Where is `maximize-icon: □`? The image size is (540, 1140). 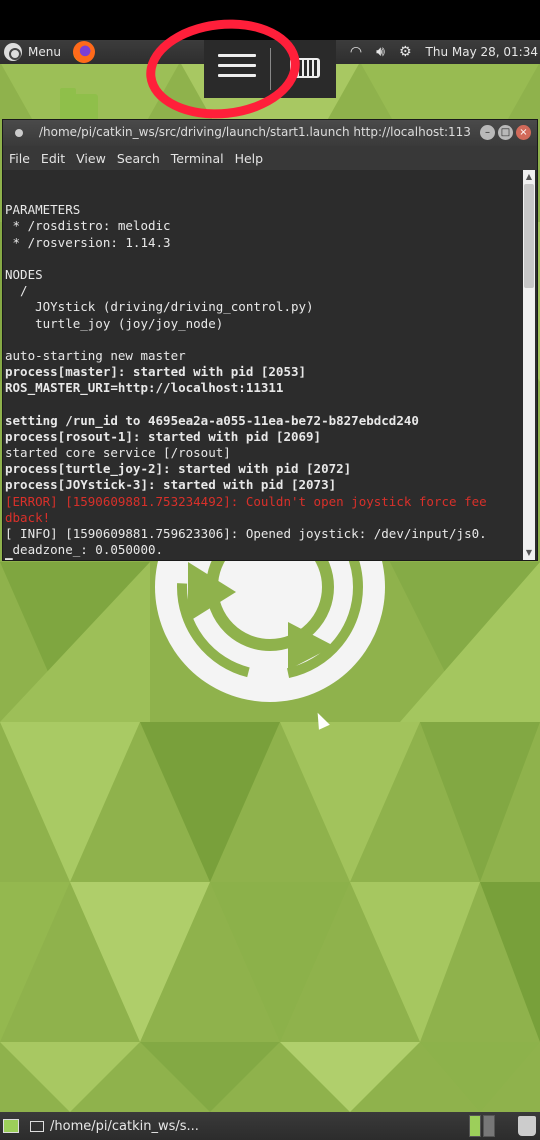 maximize-icon: □ is located at coordinates (505, 132).